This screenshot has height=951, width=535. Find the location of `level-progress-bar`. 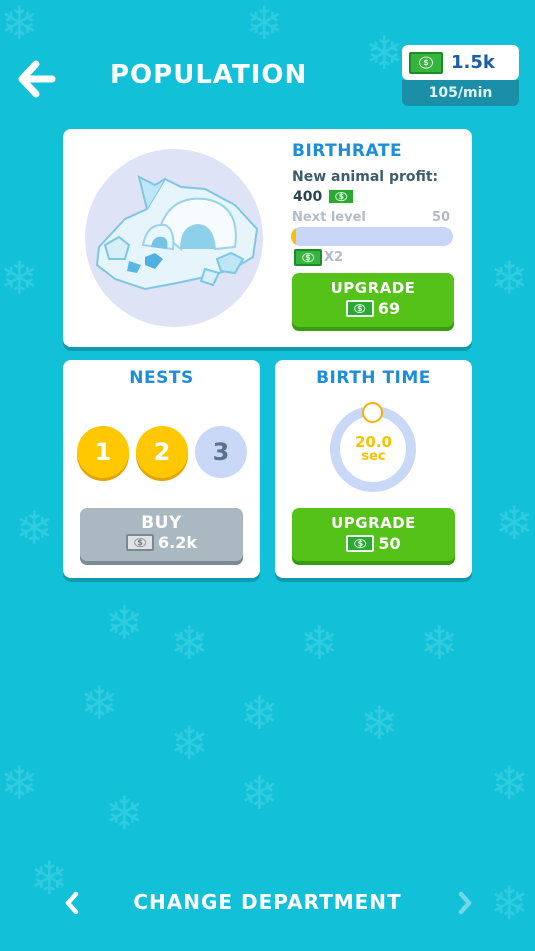

level-progress-bar is located at coordinates (372, 236).